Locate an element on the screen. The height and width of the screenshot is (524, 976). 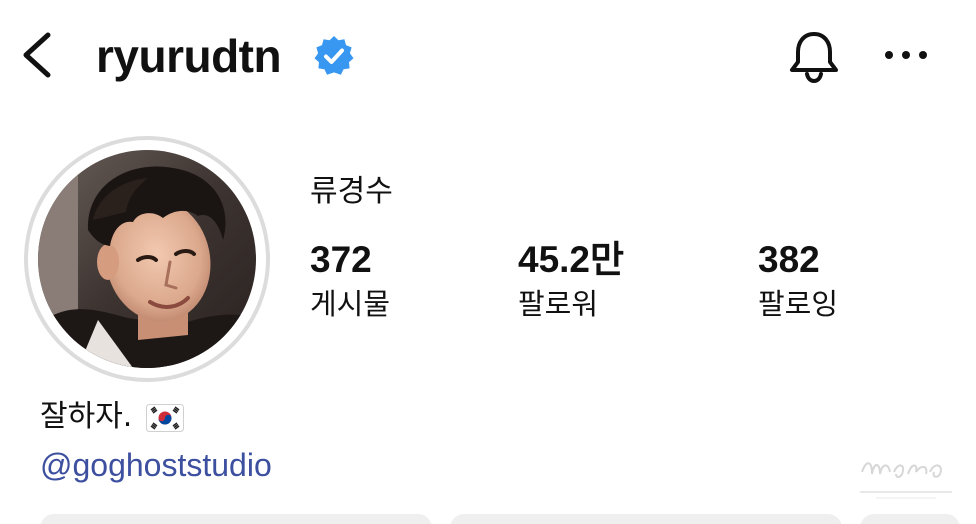
south-korea-flag-icon is located at coordinates (165, 418).